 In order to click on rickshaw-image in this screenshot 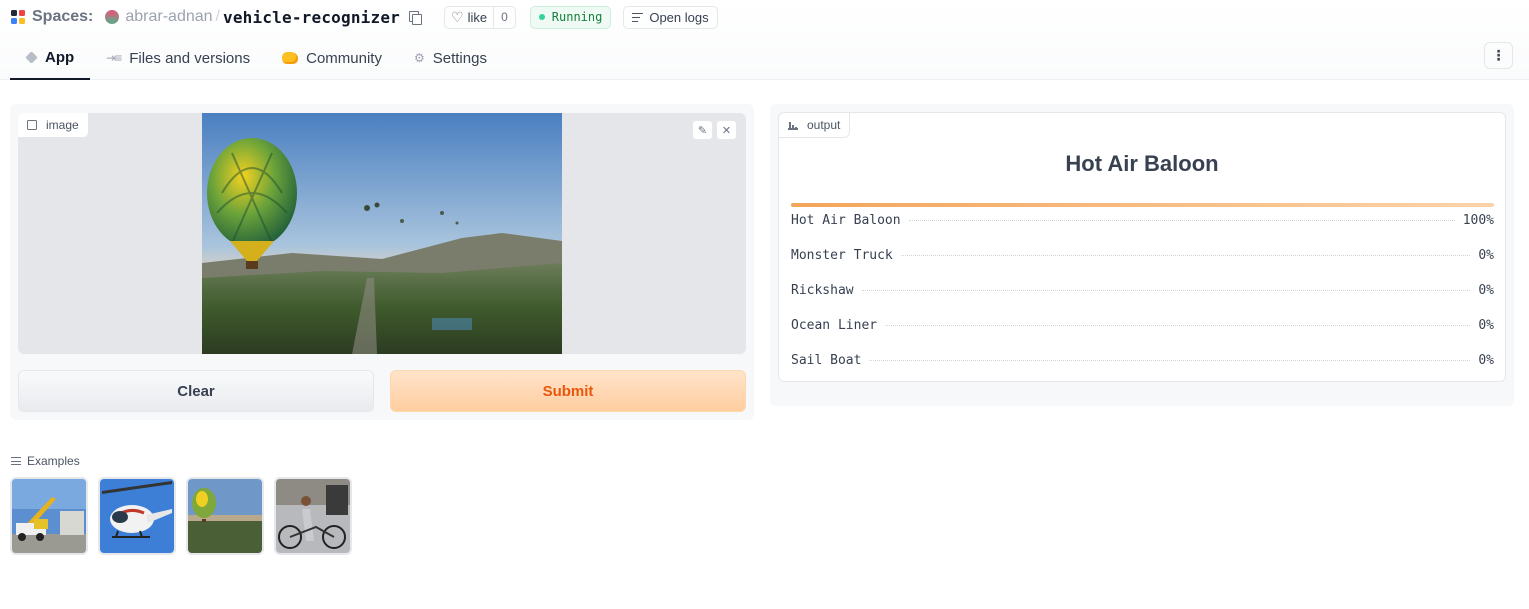, I will do `click(313, 516)`.